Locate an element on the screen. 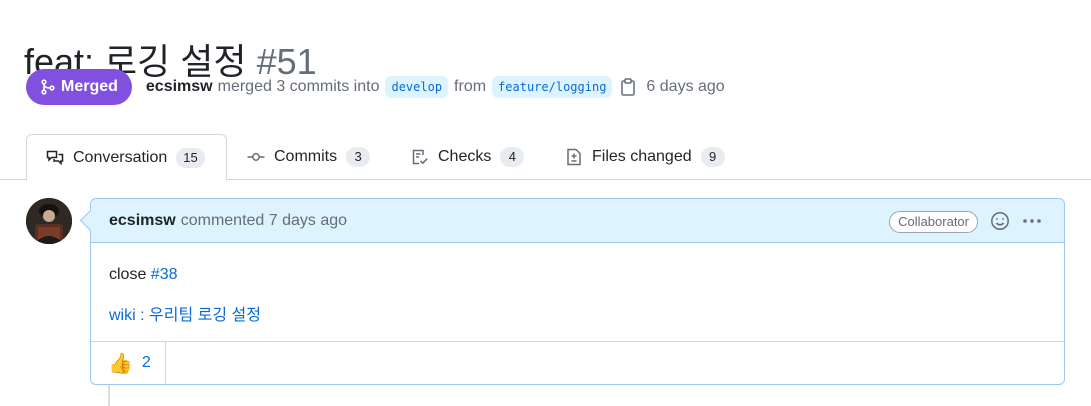 The width and height of the screenshot is (1091, 406). kebab-icon is located at coordinates (1032, 221).